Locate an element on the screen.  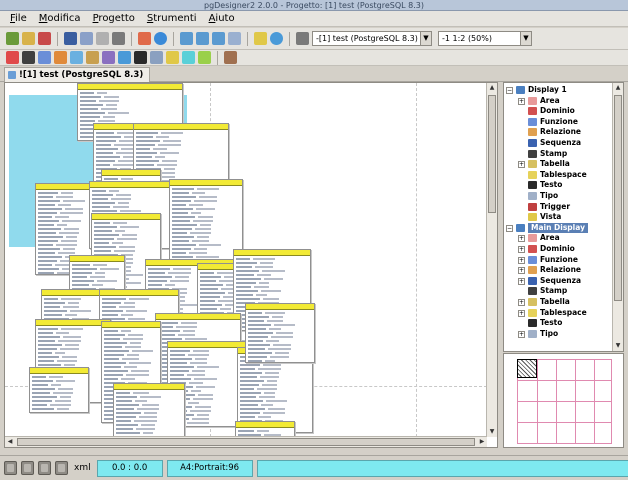
function-tool-icon is located at coordinates (44, 57).